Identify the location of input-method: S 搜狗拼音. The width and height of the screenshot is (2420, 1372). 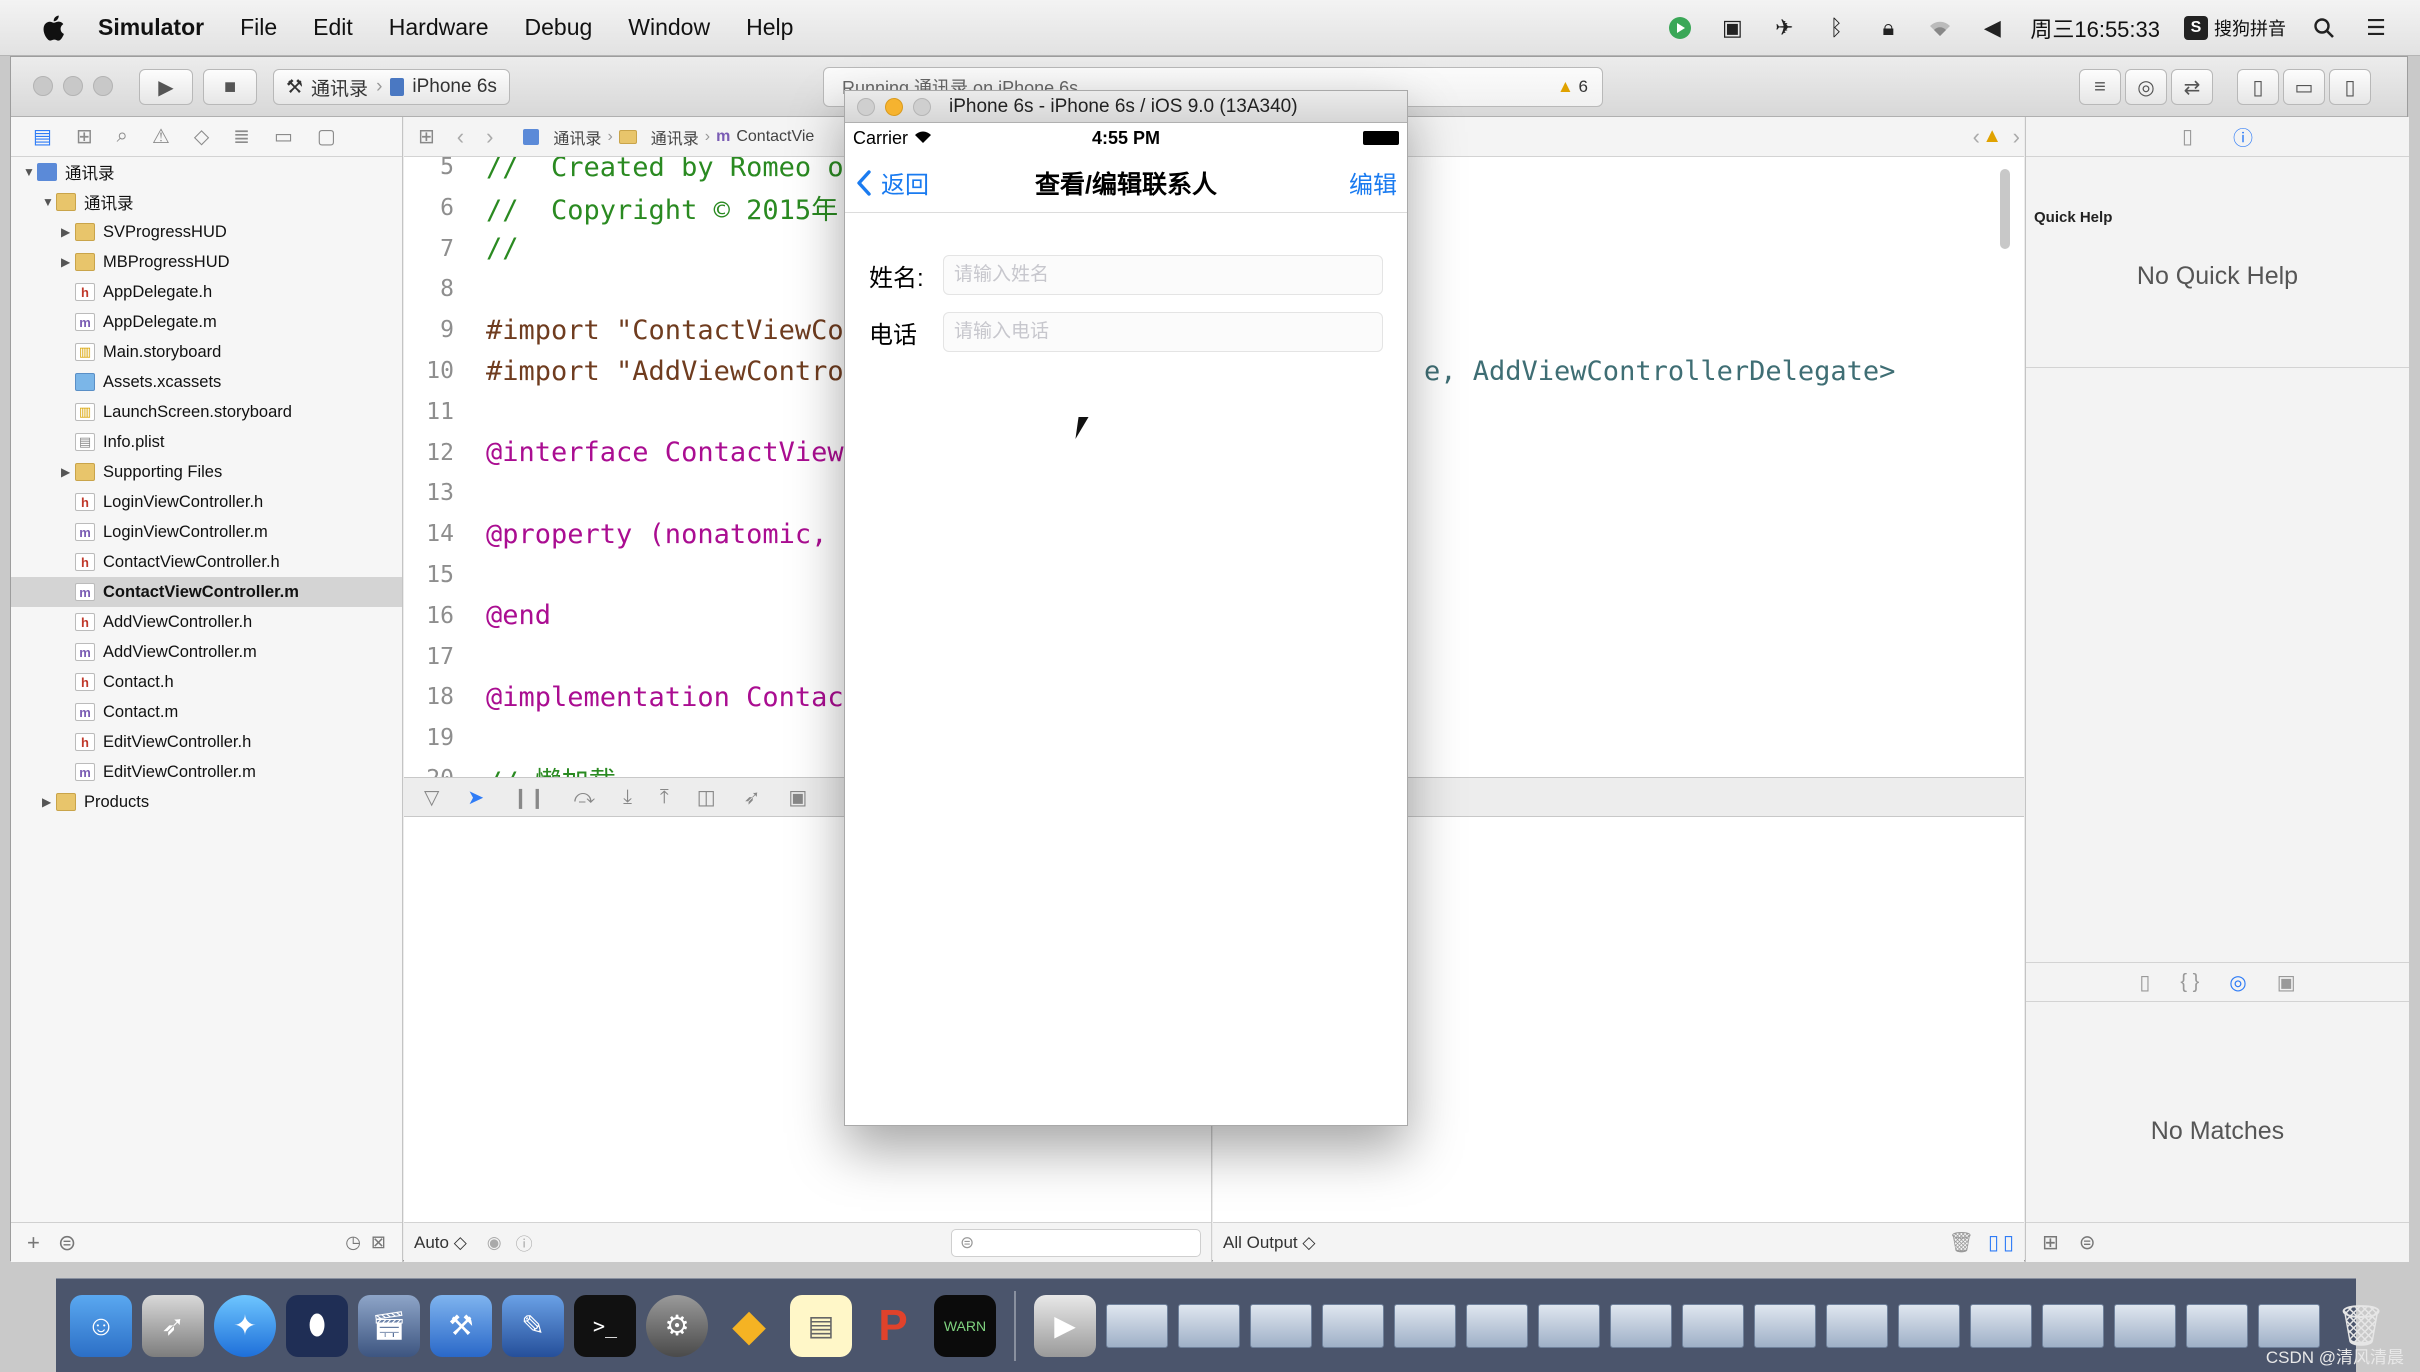
(2235, 28).